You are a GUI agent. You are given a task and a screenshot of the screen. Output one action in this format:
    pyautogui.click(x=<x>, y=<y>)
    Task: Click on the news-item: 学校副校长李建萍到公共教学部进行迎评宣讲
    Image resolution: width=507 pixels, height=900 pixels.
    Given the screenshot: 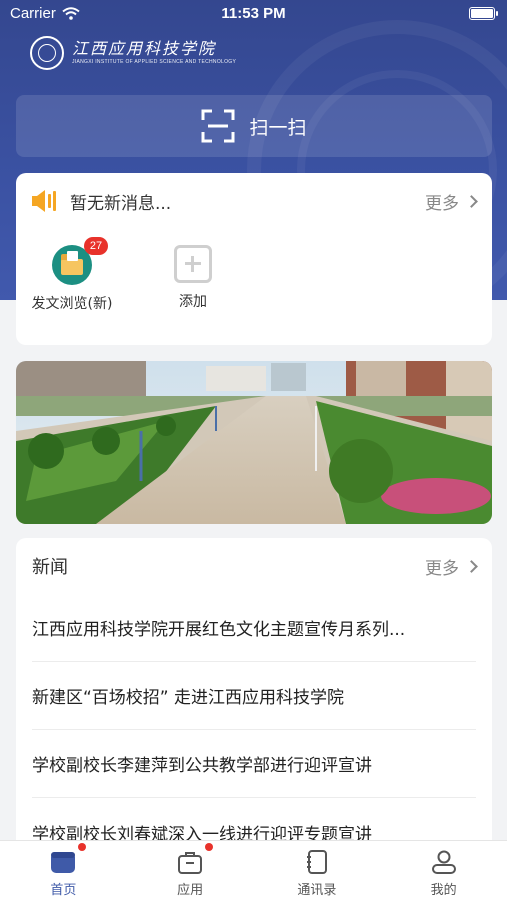 What is the action you would take?
    pyautogui.click(x=254, y=764)
    